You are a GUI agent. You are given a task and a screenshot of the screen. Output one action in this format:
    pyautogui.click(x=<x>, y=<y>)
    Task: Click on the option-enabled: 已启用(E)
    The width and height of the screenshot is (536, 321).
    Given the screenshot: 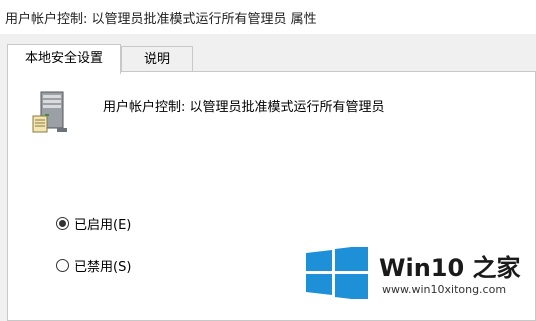 What is the action you would take?
    pyautogui.click(x=93, y=223)
    